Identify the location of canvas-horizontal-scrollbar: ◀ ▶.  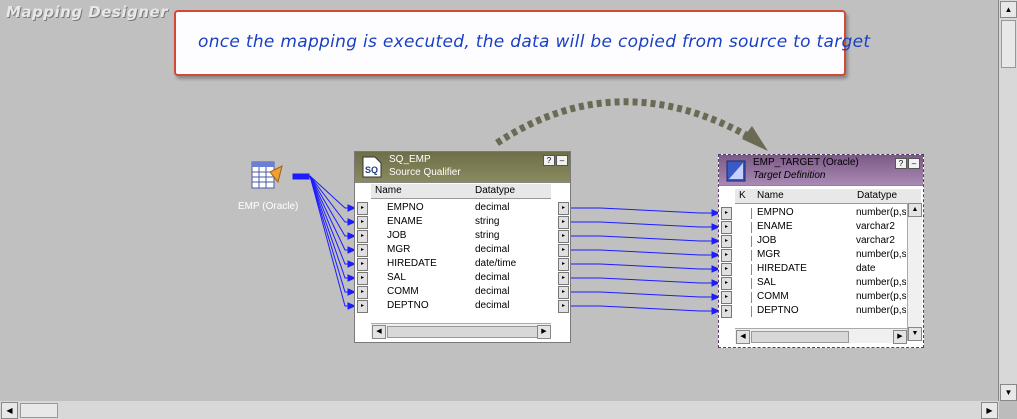
(499, 410).